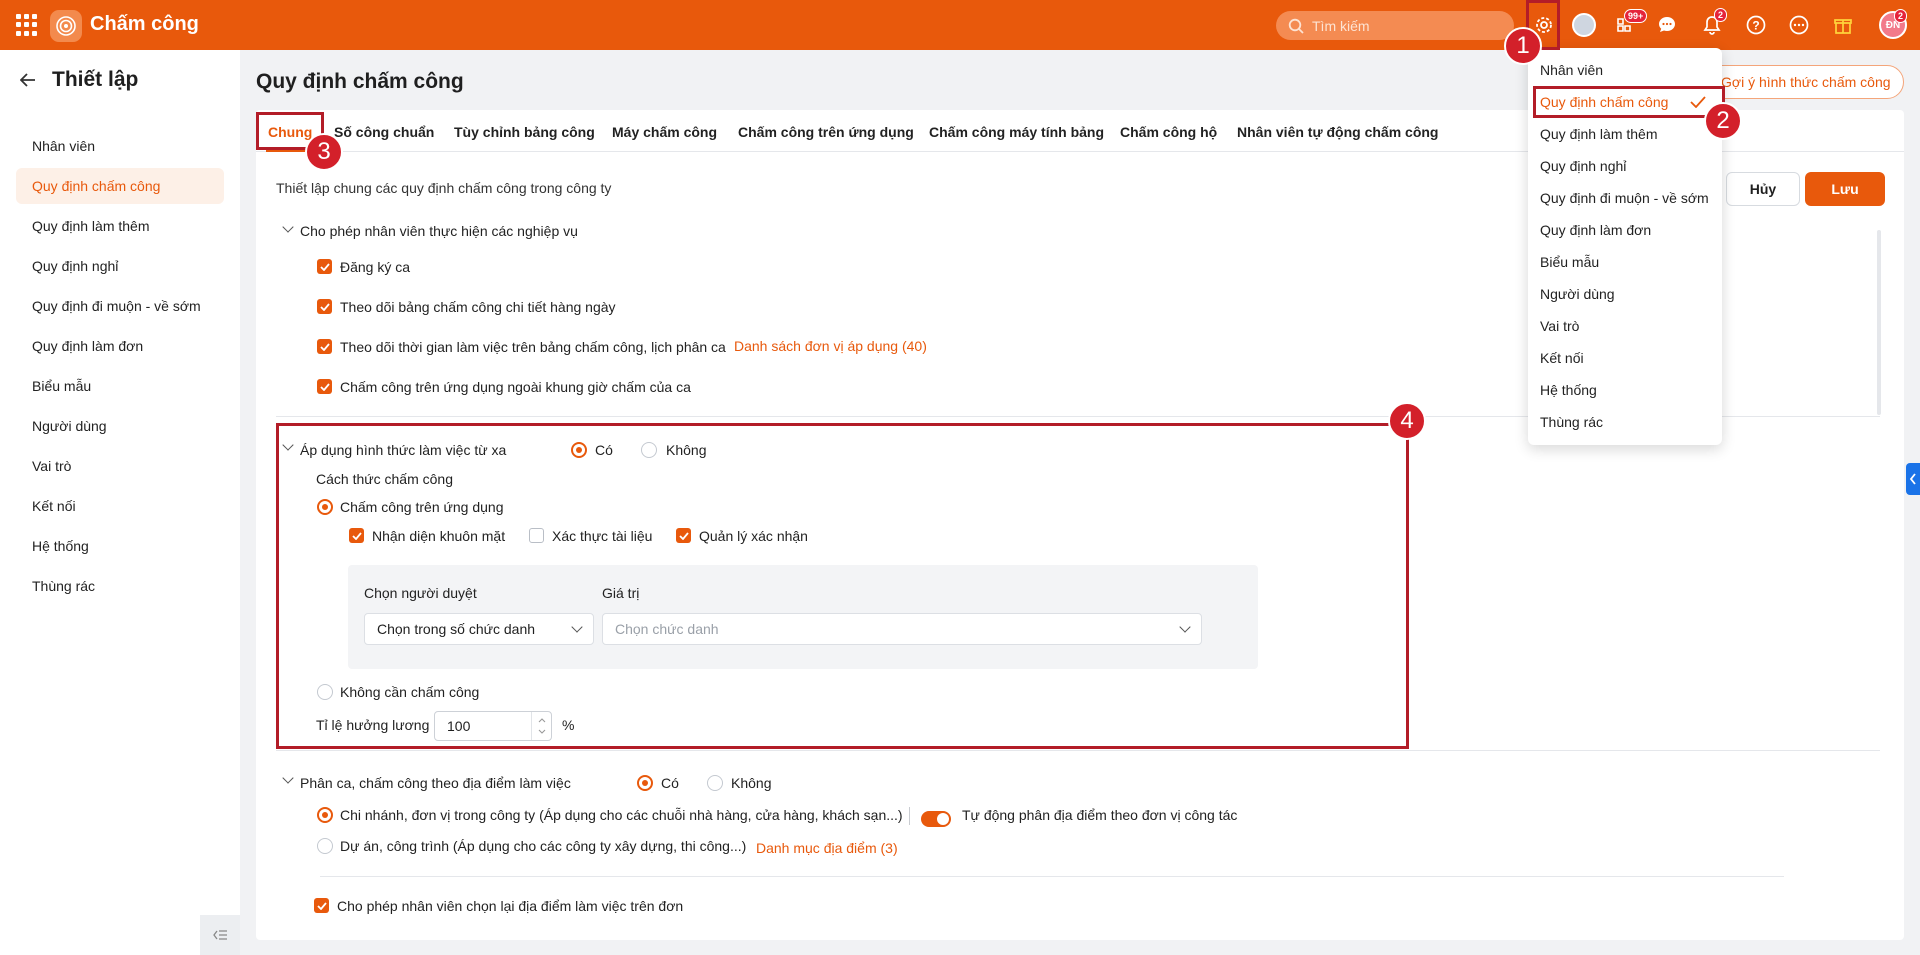 The width and height of the screenshot is (1920, 955). I want to click on bell-icon: 2, so click(1713, 23).